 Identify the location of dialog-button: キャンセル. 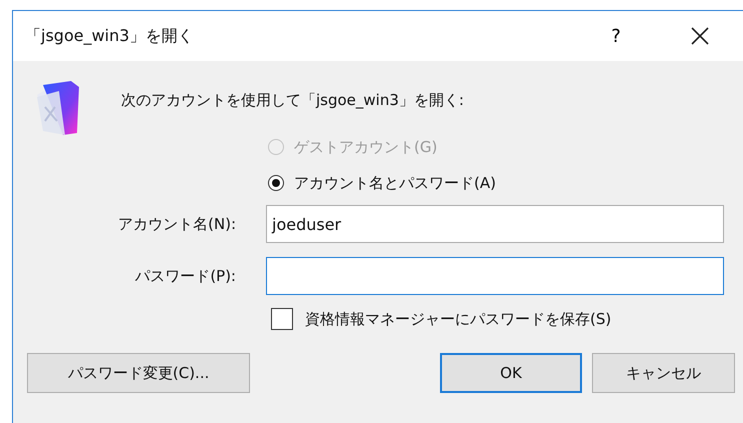
(663, 373).